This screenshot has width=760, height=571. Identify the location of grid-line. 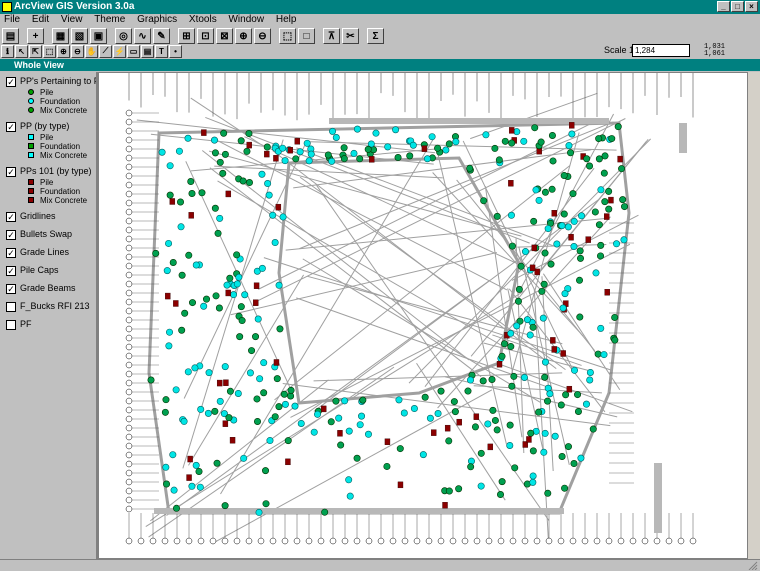
(239, 450).